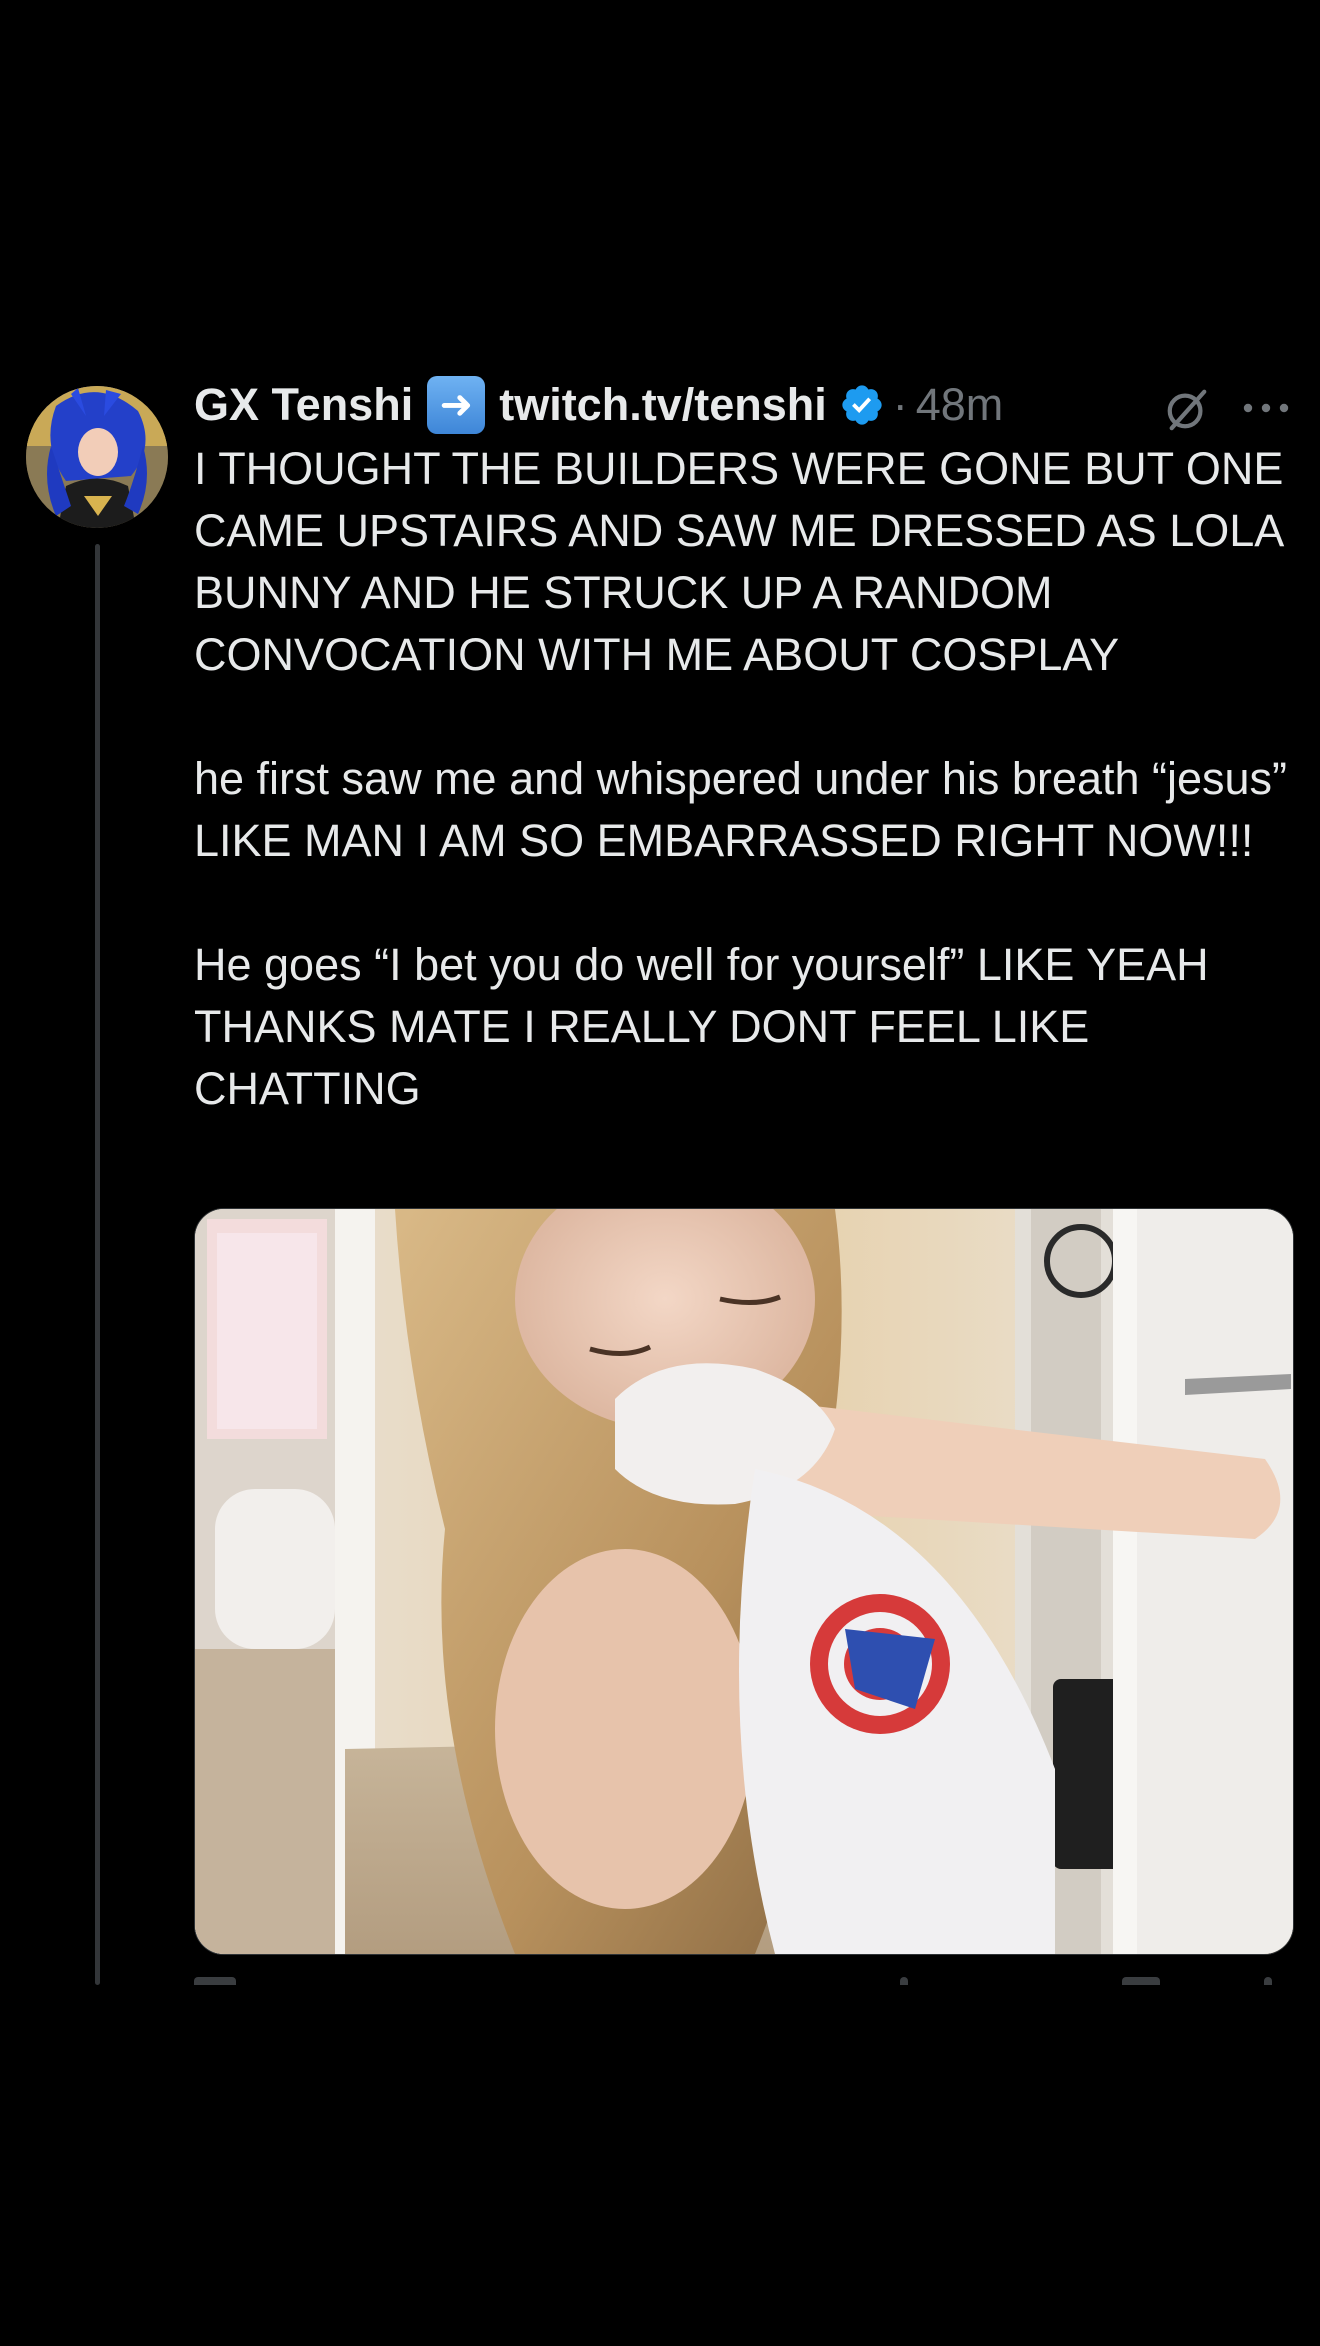  I want to click on grok-icon, so click(1187, 409).